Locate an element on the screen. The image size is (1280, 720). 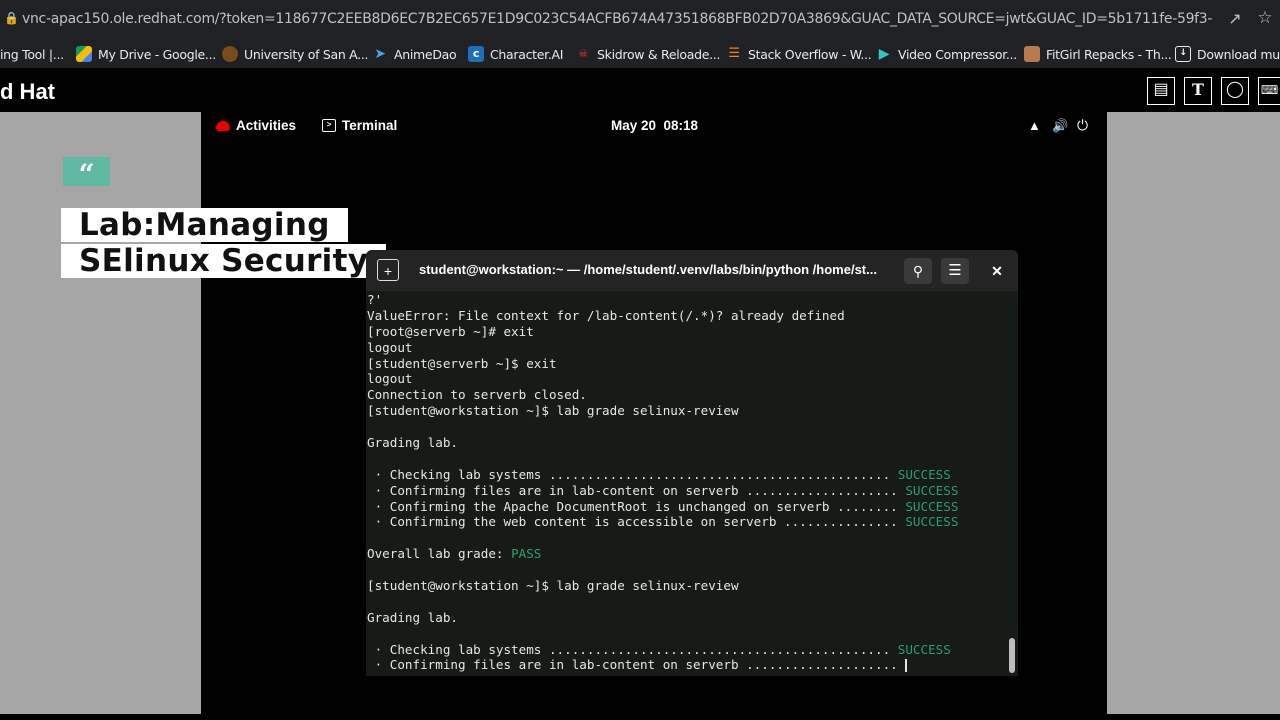
app-menu-label: Terminal is located at coordinates (370, 125).